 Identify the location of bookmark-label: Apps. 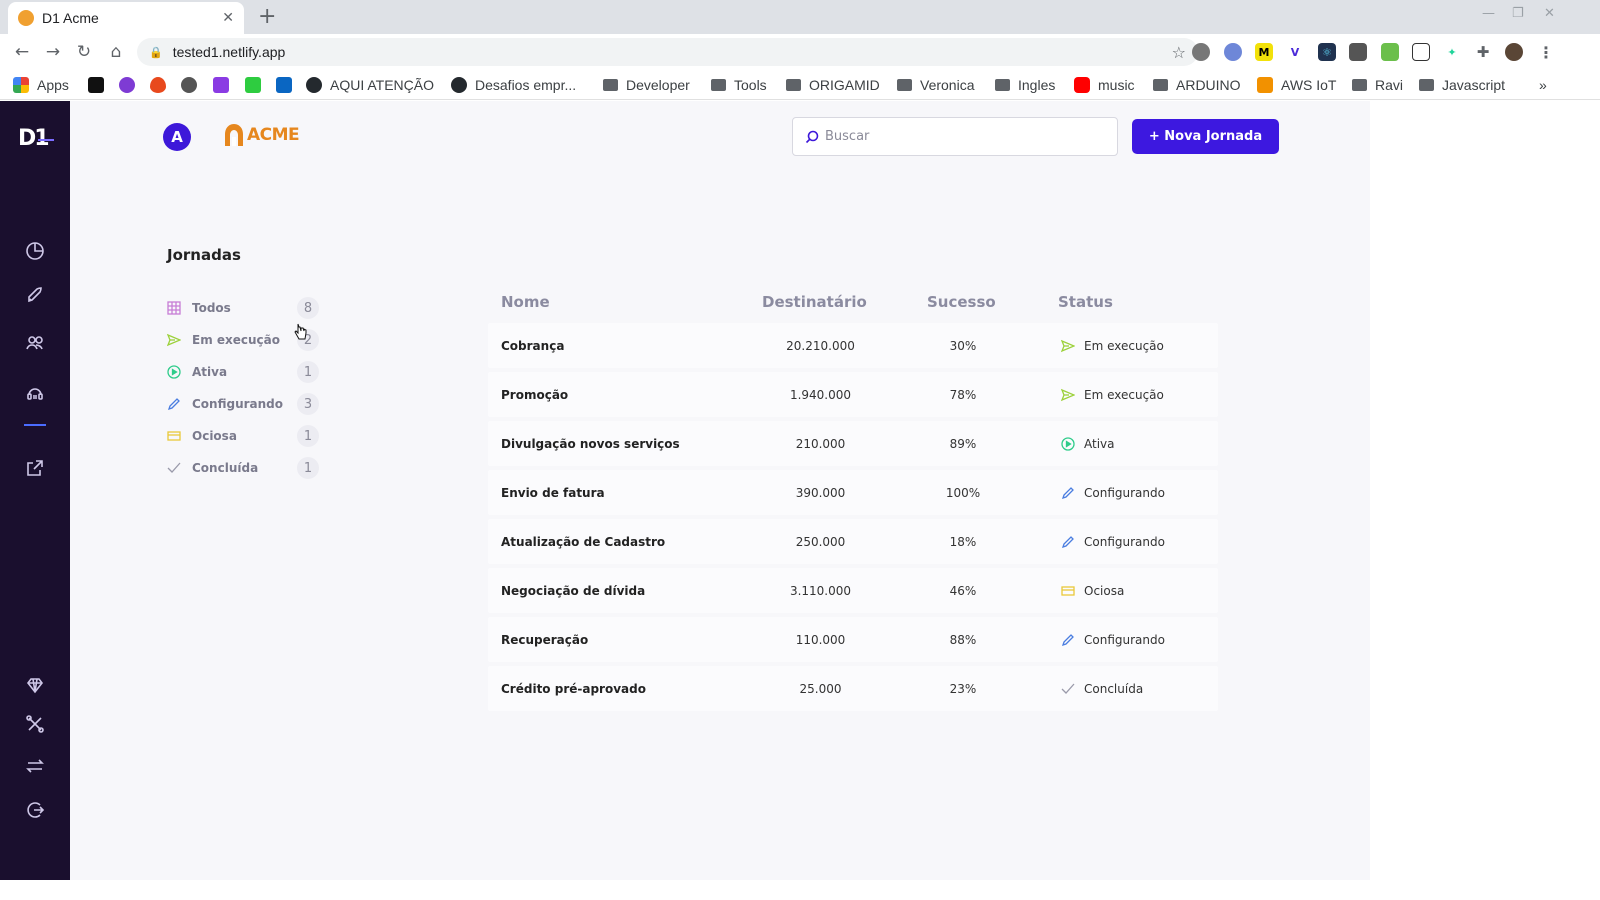
(53, 85).